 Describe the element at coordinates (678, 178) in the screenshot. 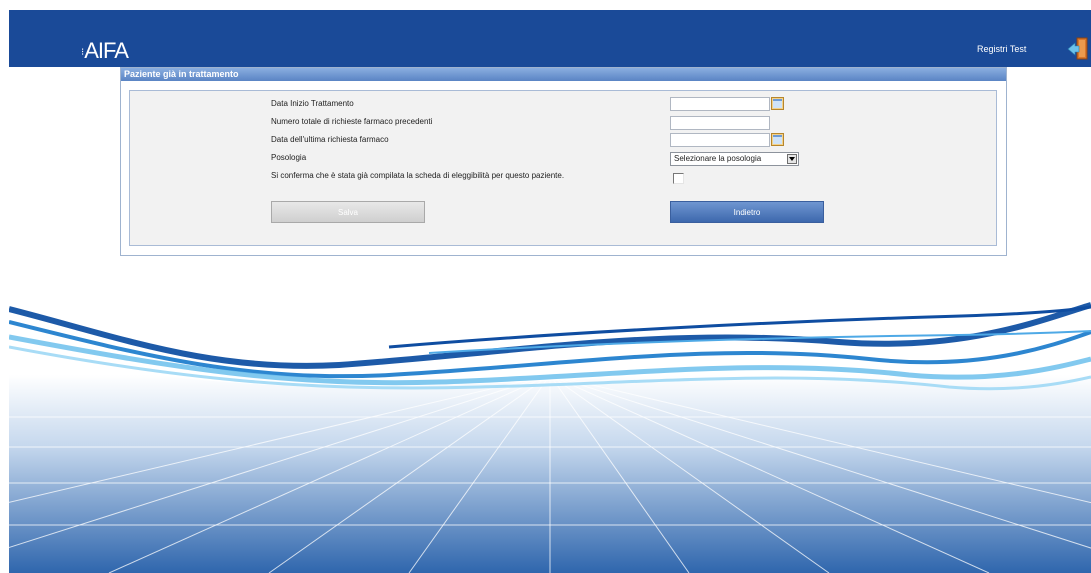

I see `conferma-checkbox` at that location.